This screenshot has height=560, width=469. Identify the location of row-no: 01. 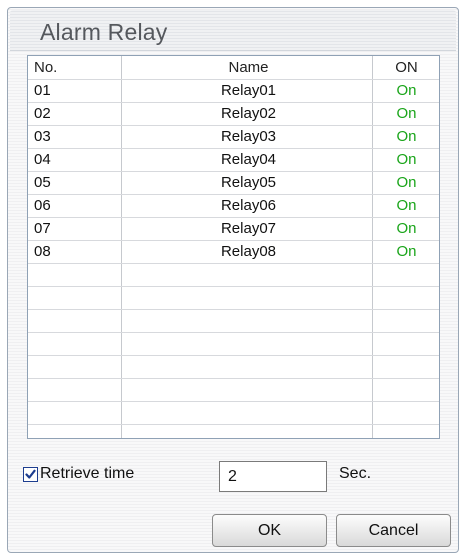
(42, 90).